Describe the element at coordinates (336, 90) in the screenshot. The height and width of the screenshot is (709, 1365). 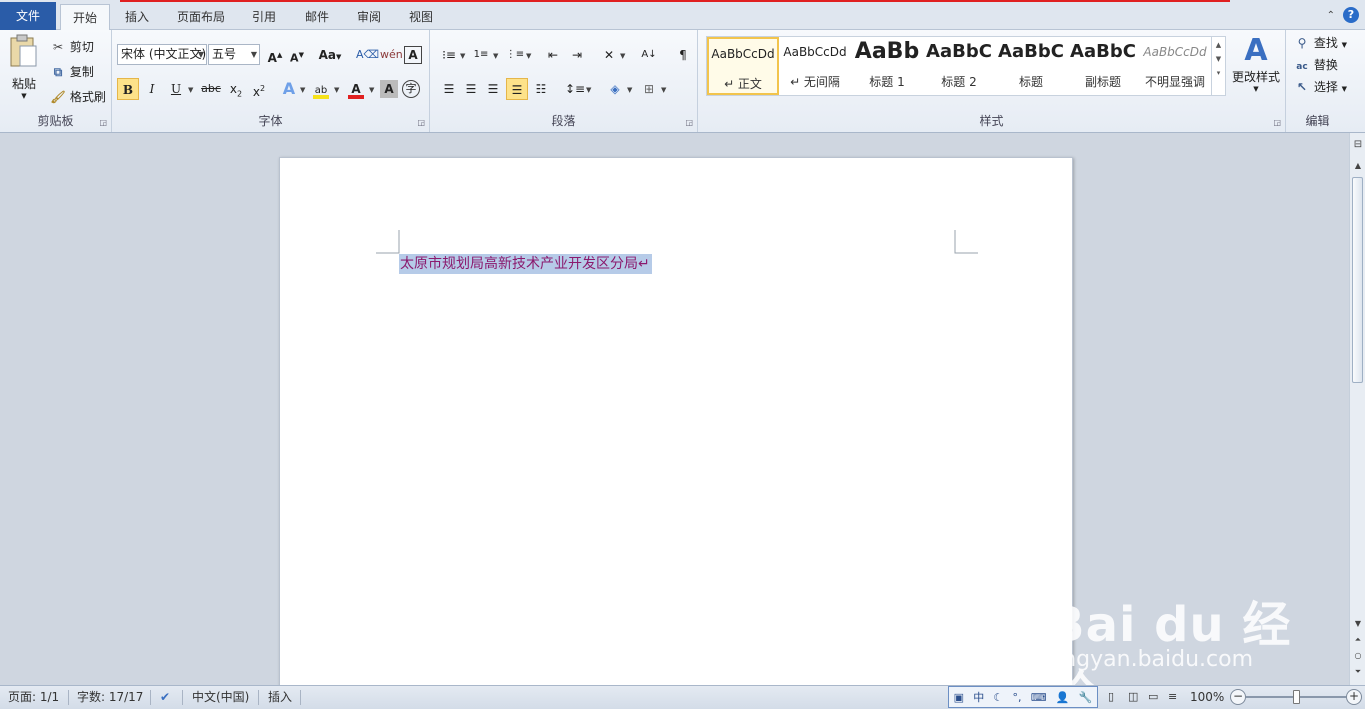
I see `highlight-dropdown-icon: ▼` at that location.